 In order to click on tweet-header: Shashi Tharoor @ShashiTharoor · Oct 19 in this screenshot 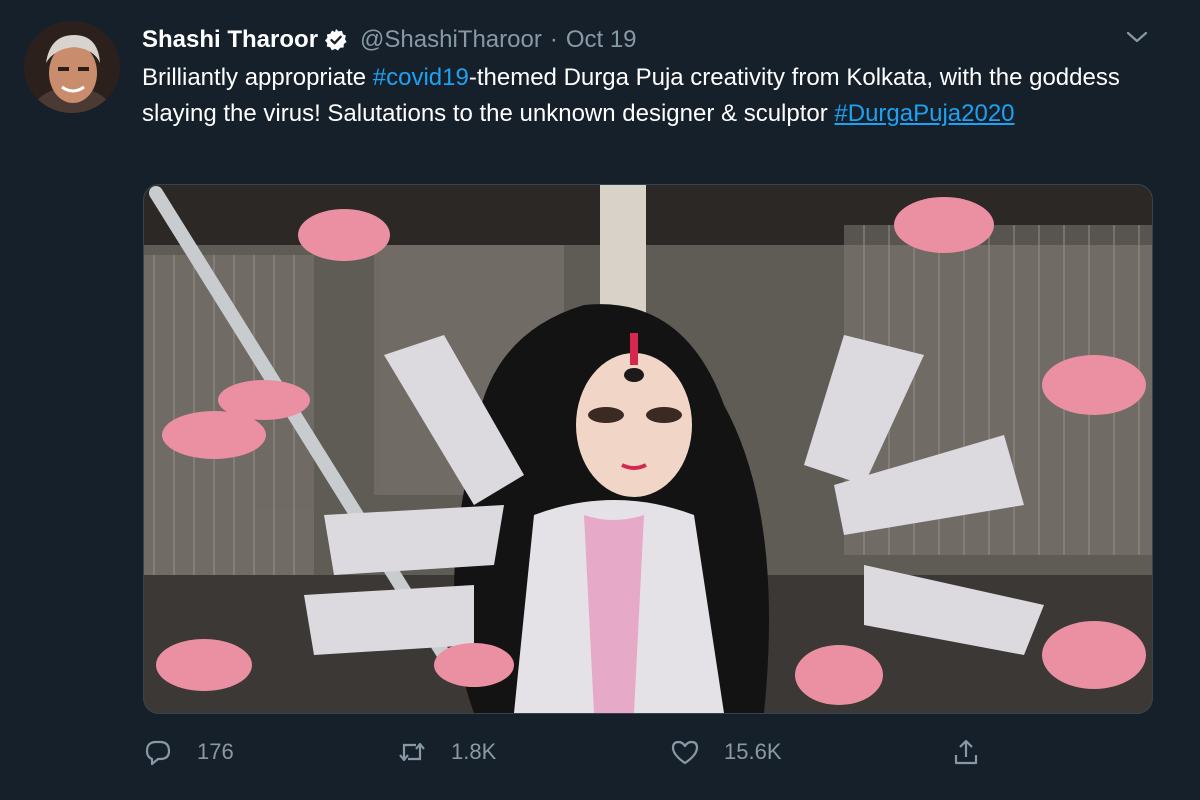, I will do `click(389, 40)`.